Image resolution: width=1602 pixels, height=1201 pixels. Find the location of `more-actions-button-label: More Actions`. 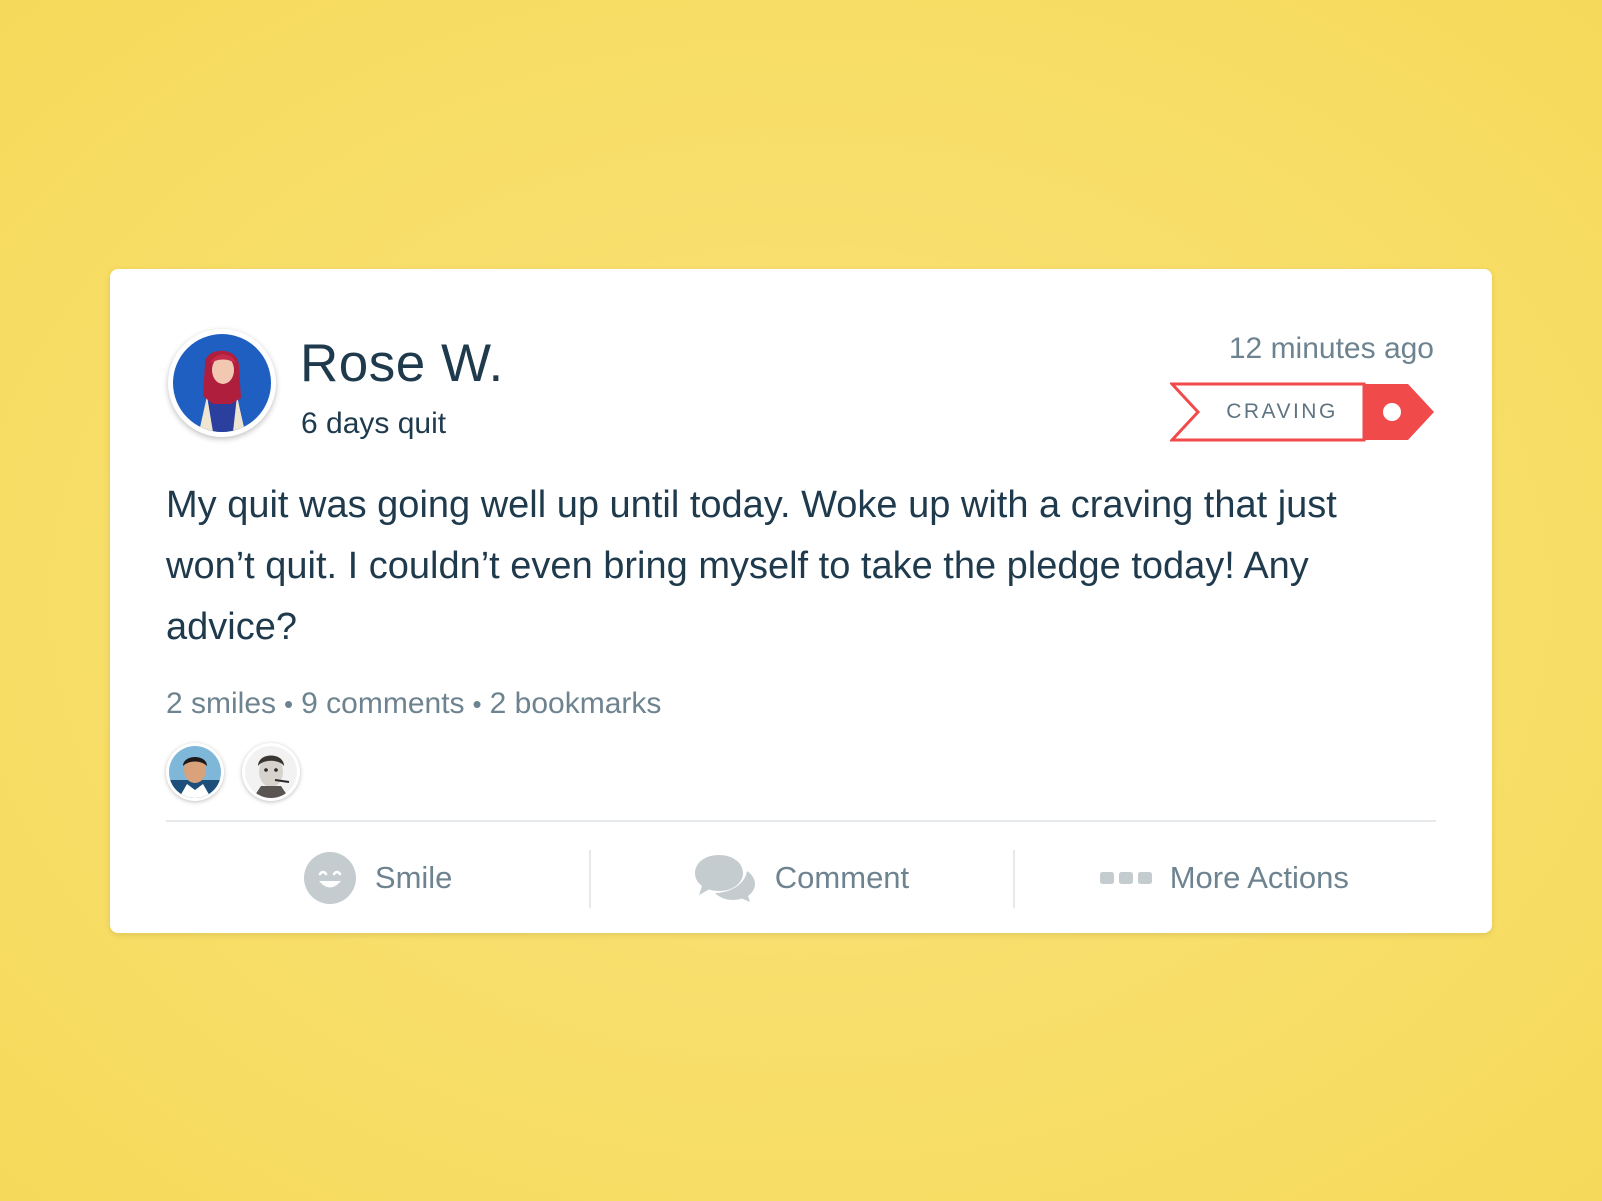

more-actions-button-label: More Actions is located at coordinates (1259, 877).